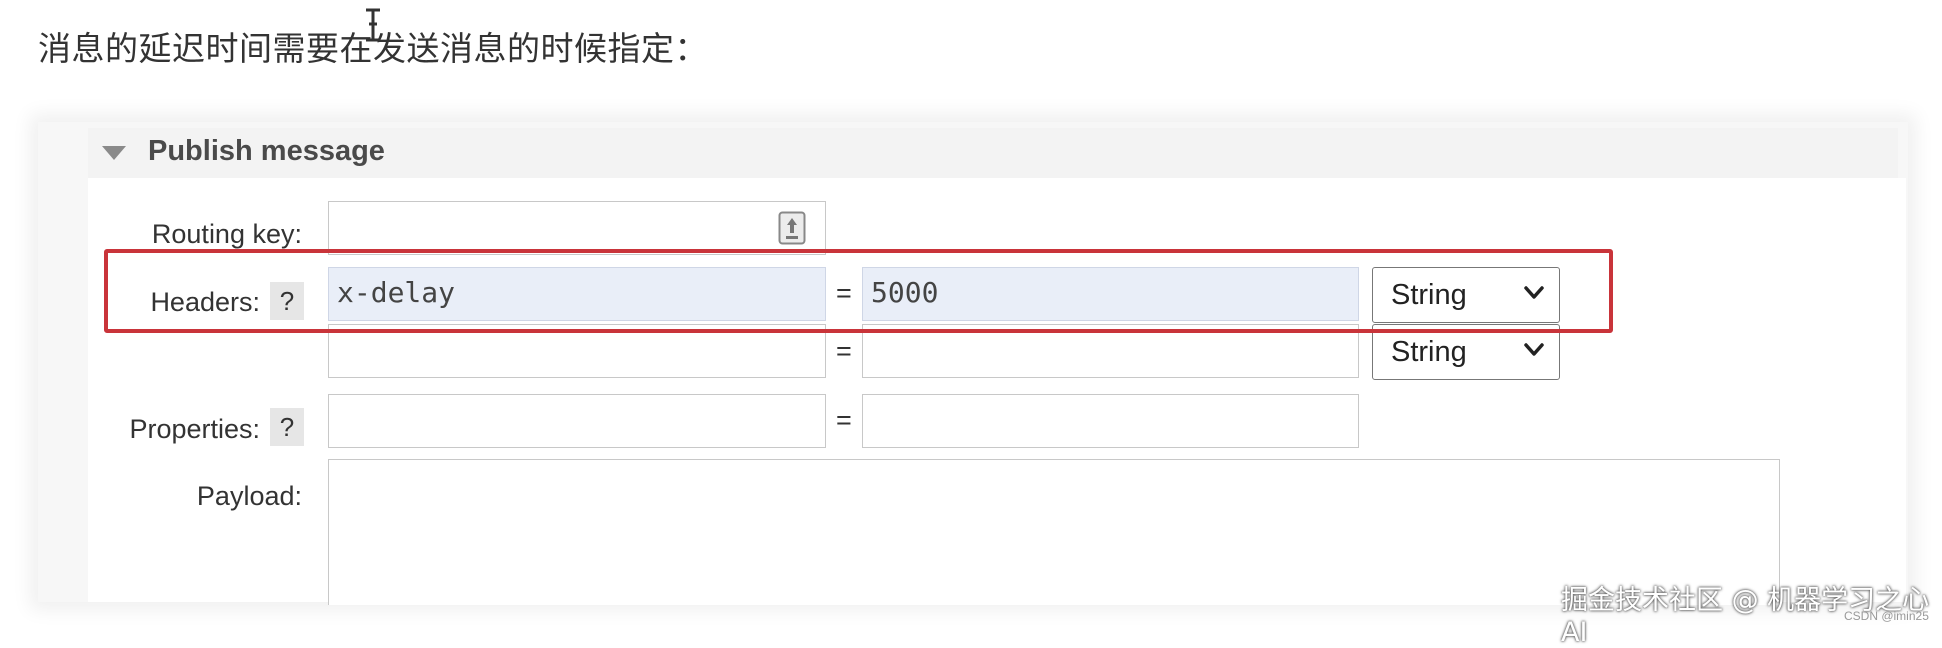  I want to click on routing-key-input, so click(577, 228).